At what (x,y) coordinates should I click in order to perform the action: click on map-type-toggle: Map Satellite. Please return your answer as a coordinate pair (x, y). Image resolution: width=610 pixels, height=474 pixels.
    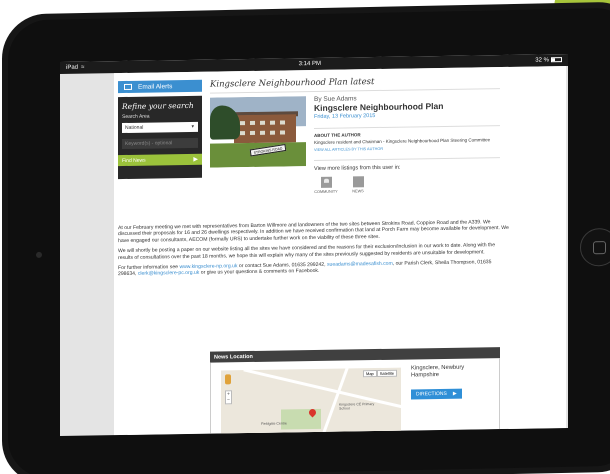
    Looking at the image, I should click on (379, 373).